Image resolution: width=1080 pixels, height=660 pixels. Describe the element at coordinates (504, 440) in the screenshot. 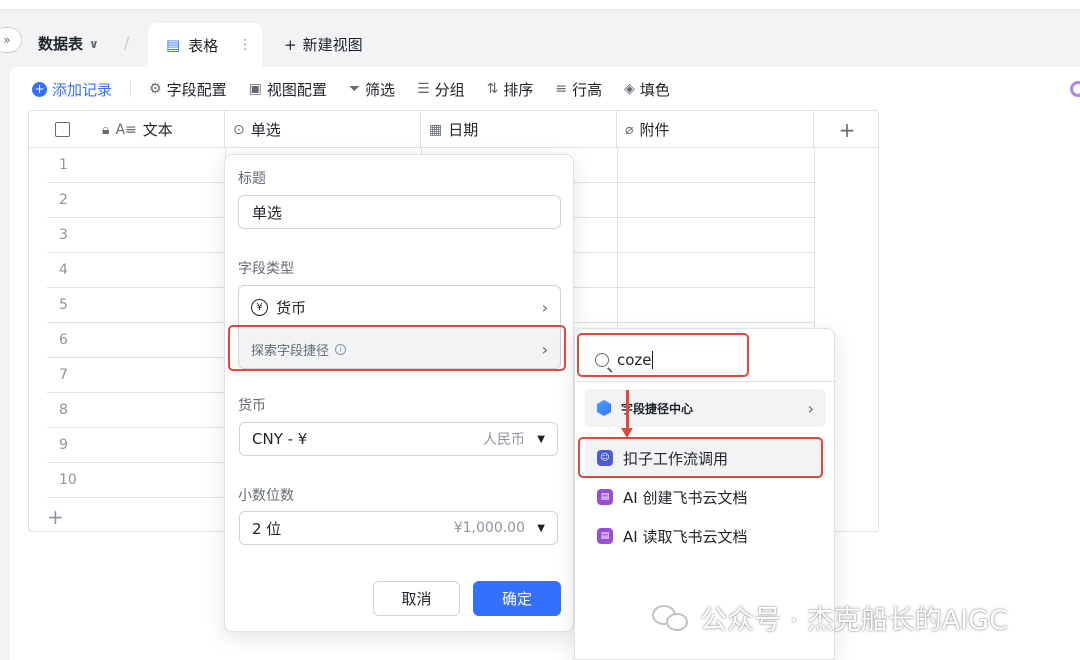

I see `currency-hint: 人民币` at that location.